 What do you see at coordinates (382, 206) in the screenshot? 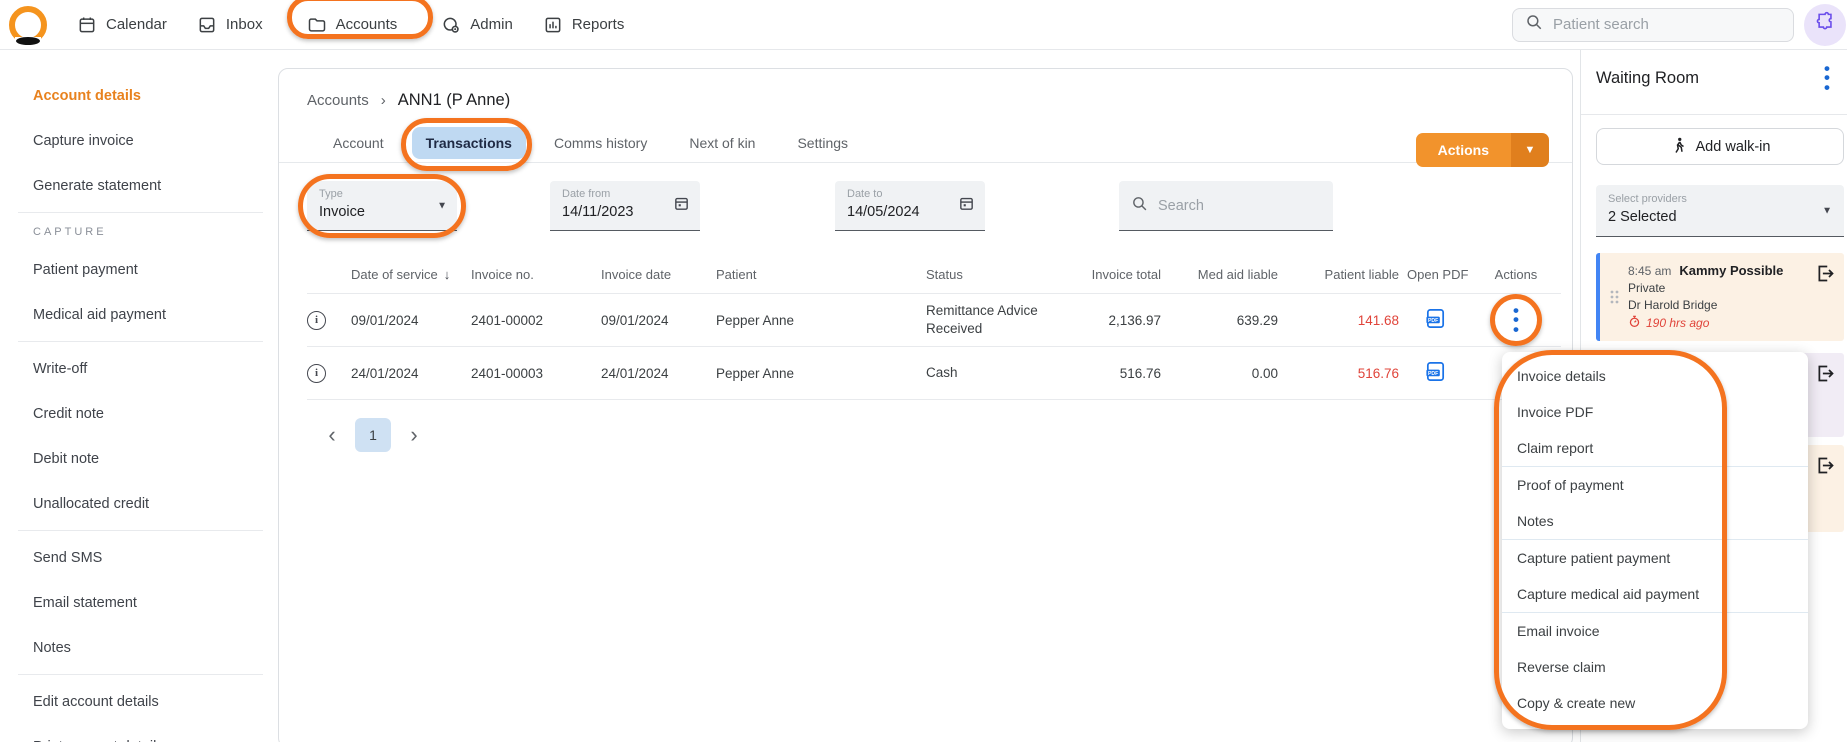
I see `type-filter-select: Type Invoice ▼` at bounding box center [382, 206].